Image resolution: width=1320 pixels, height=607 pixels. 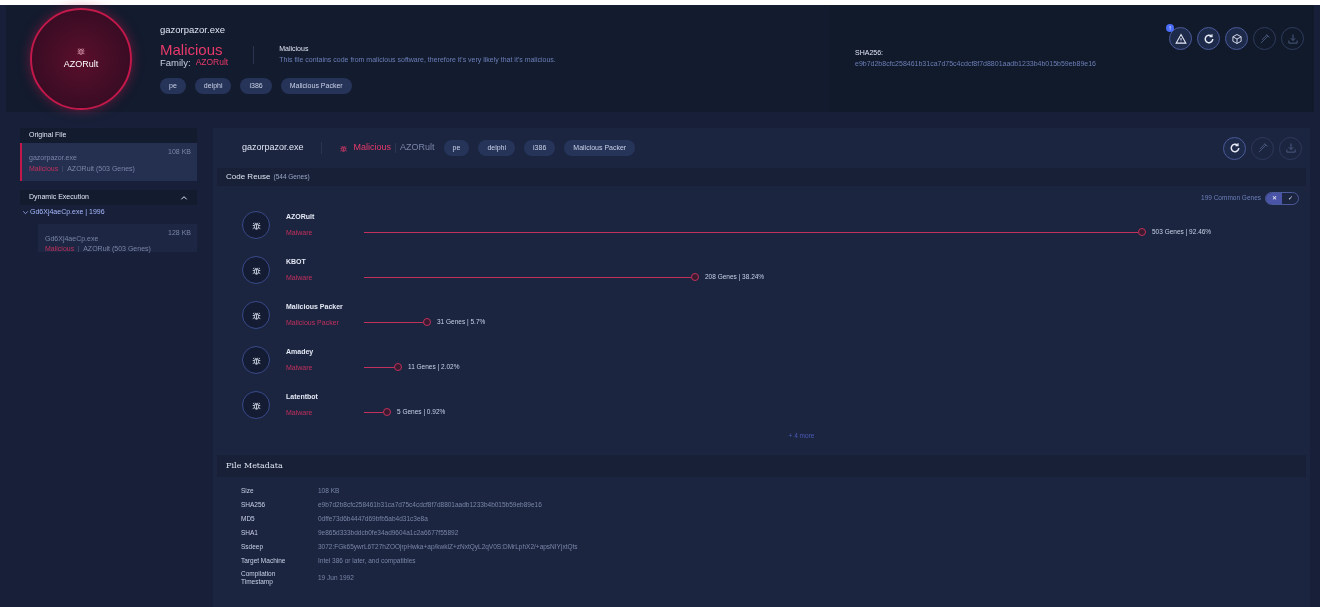 What do you see at coordinates (81, 64) in the screenshot?
I see `badge-label: AZORult` at bounding box center [81, 64].